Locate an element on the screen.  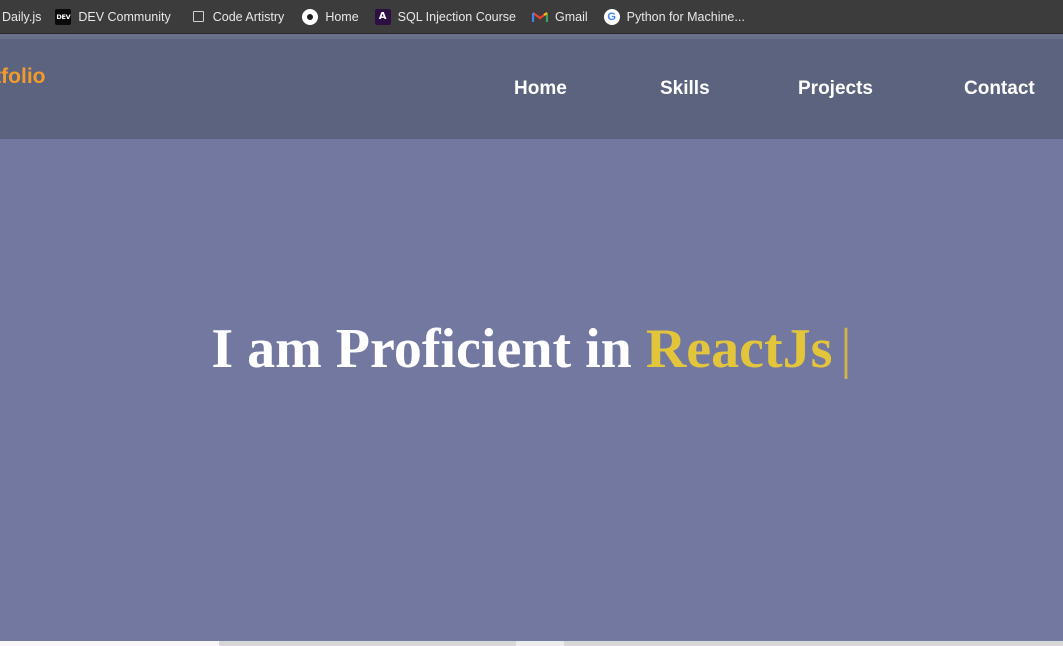
bookmark-sql-injection-course: A SQL Injection Course is located at coordinates (447, 17).